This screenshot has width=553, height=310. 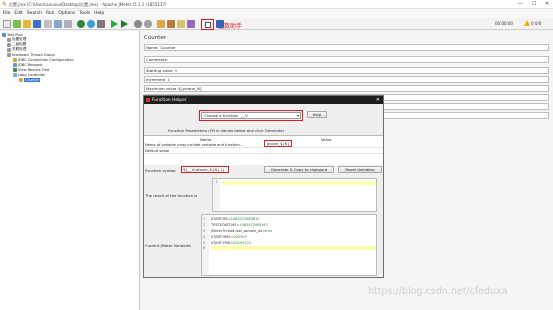 What do you see at coordinates (101, 24) in the screenshot?
I see `toggle-icon` at bounding box center [101, 24].